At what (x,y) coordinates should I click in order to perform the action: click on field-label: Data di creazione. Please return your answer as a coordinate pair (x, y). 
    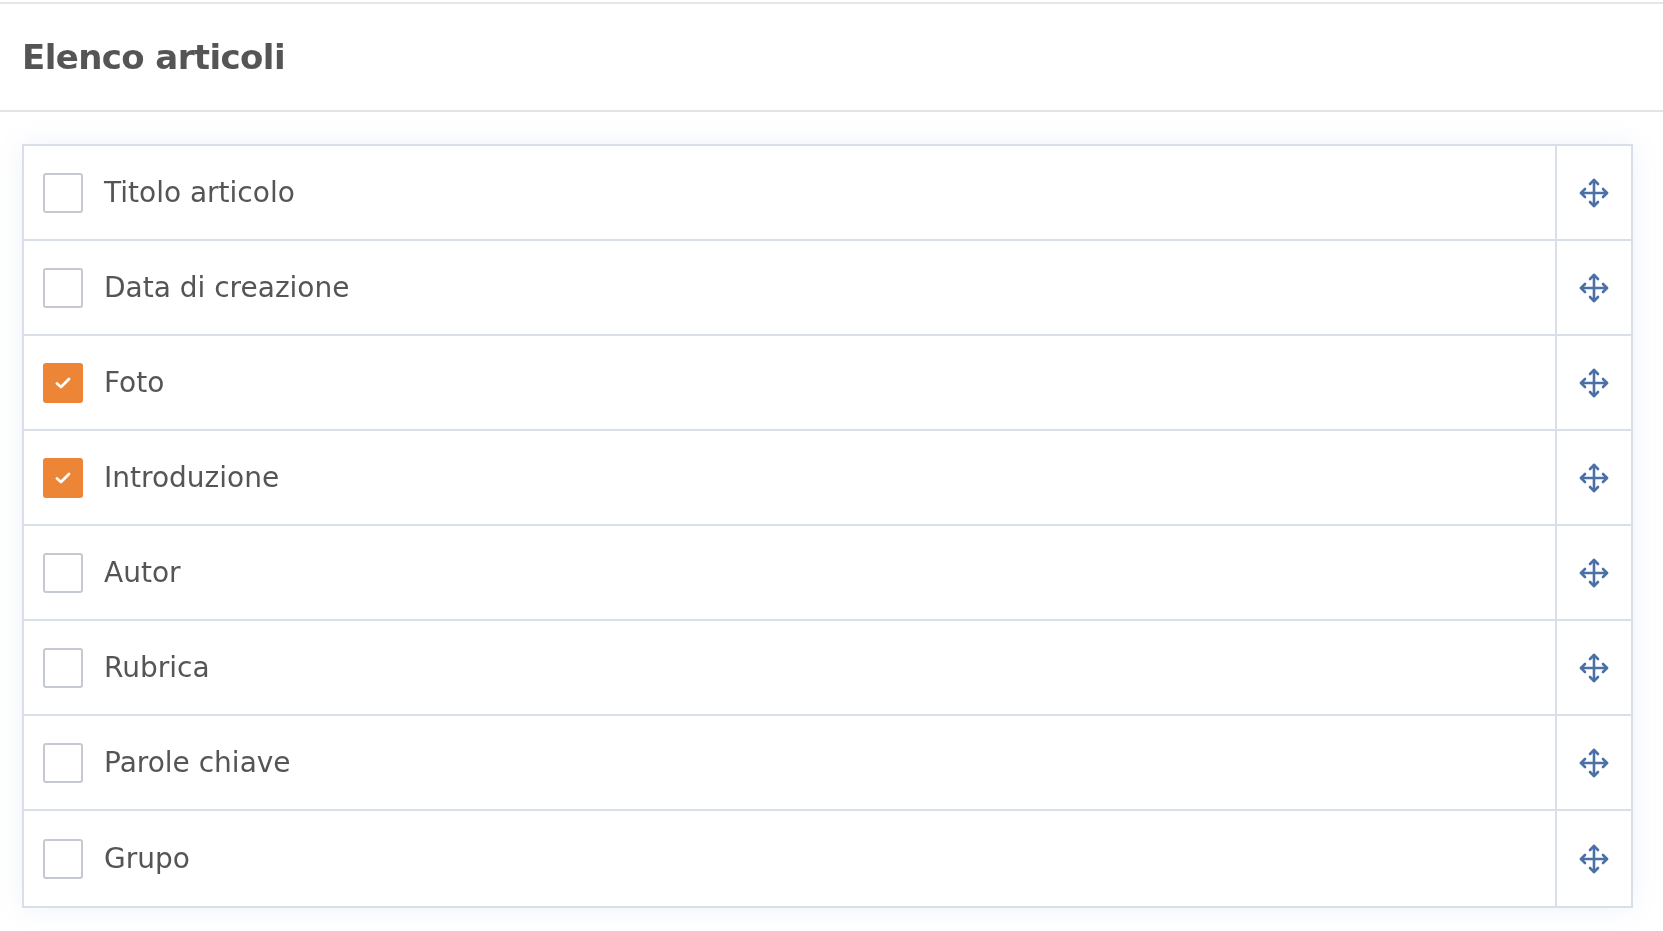
    Looking at the image, I should click on (227, 287).